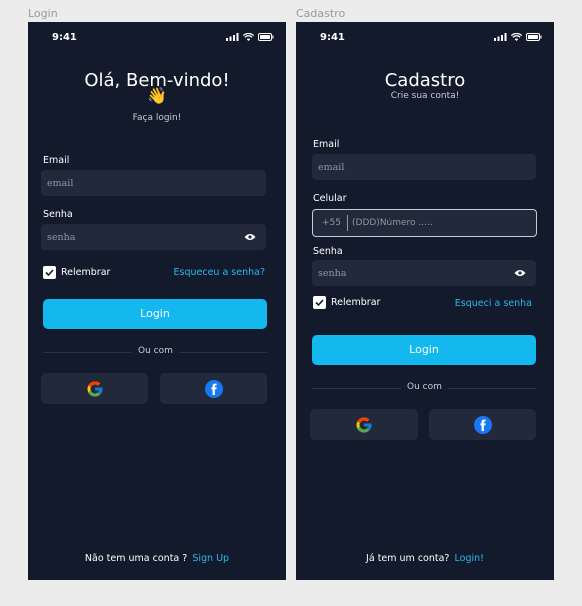 The image size is (582, 606). Describe the element at coordinates (493, 303) in the screenshot. I see `forgot-password-link: Esqueci a senha` at that location.